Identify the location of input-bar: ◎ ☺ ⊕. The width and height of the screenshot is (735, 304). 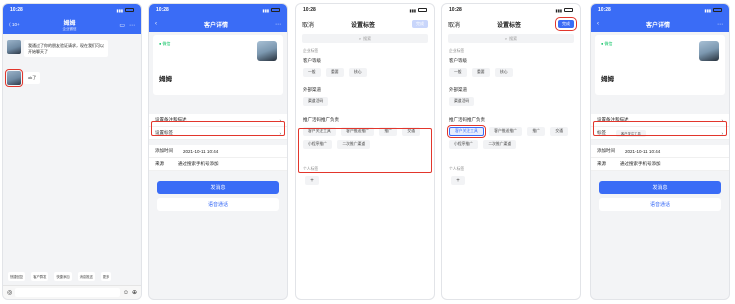
(72, 292).